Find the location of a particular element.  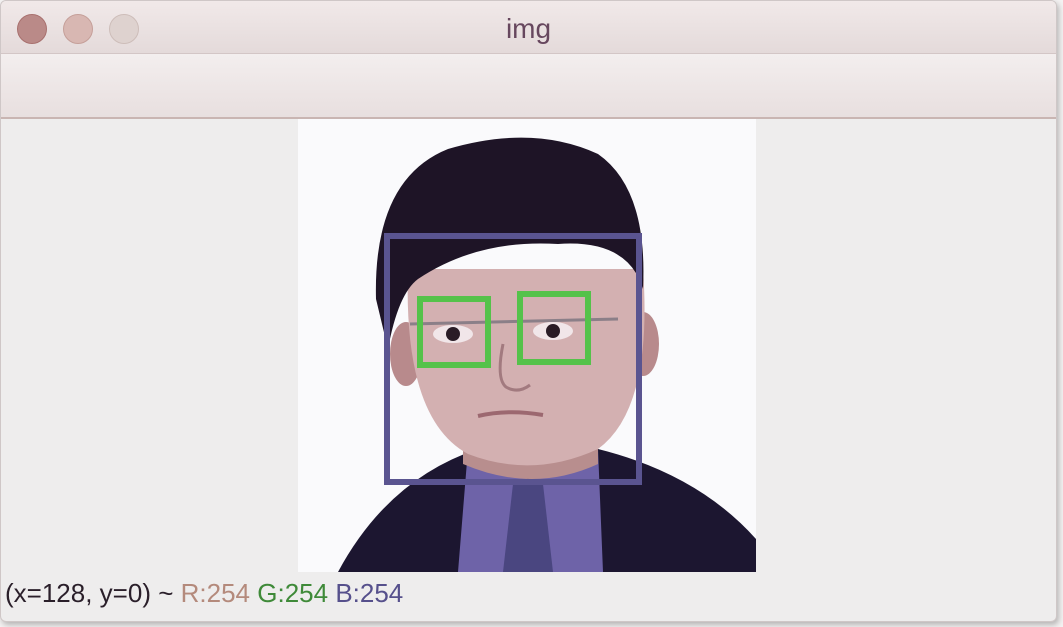

window-title: img is located at coordinates (528, 28).